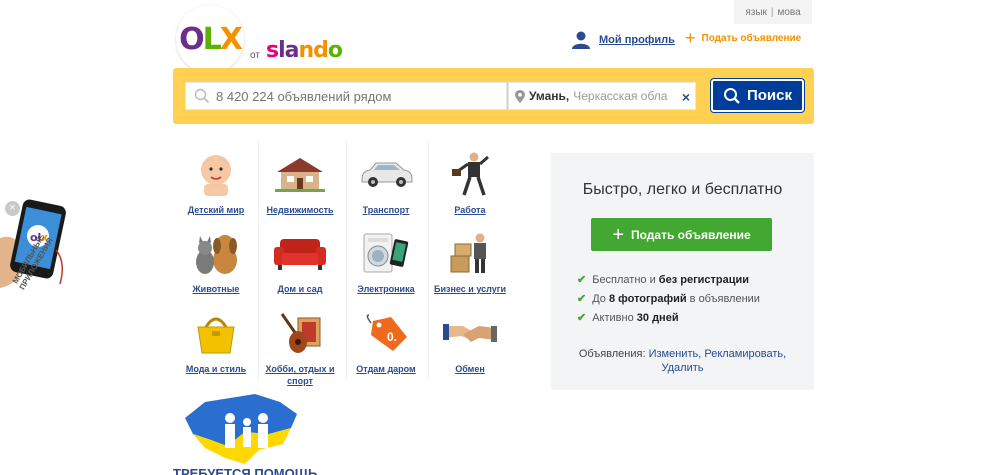 This screenshot has width=986, height=475. Describe the element at coordinates (684, 97) in the screenshot. I see `clear-location-icon: ×` at that location.